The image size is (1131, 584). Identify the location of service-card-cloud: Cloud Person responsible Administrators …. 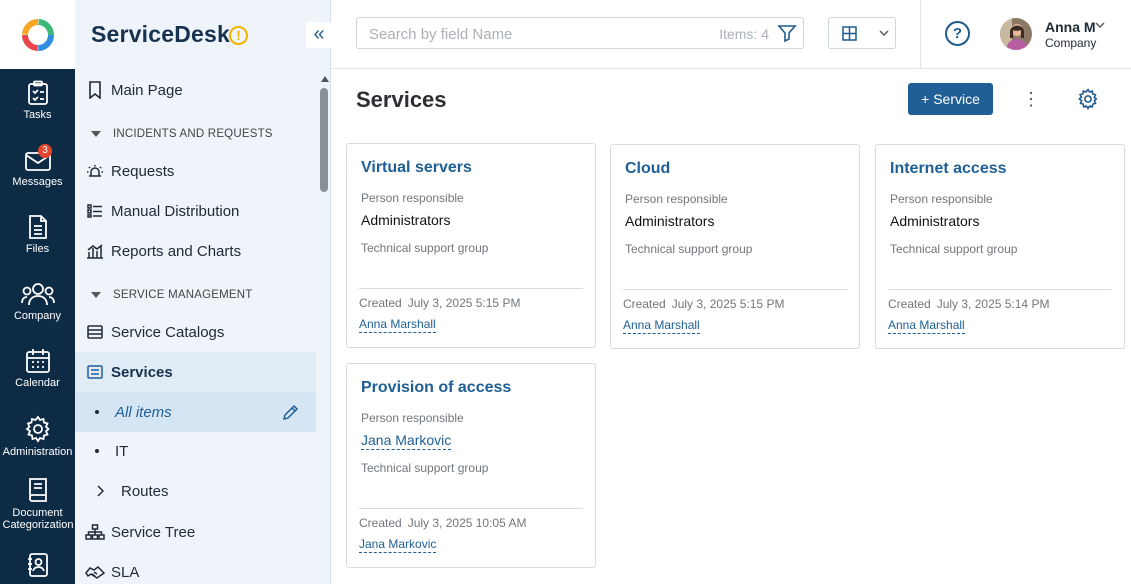
(735, 246).